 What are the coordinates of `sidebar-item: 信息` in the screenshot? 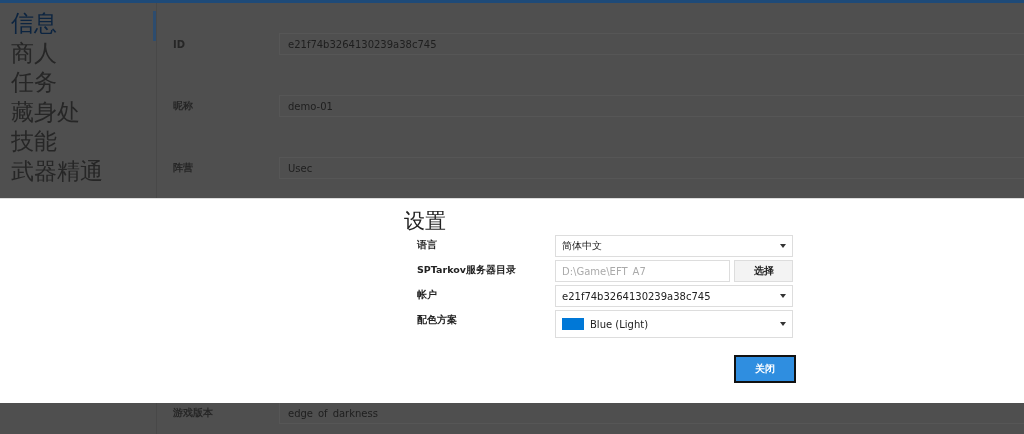 It's located at (83, 24).